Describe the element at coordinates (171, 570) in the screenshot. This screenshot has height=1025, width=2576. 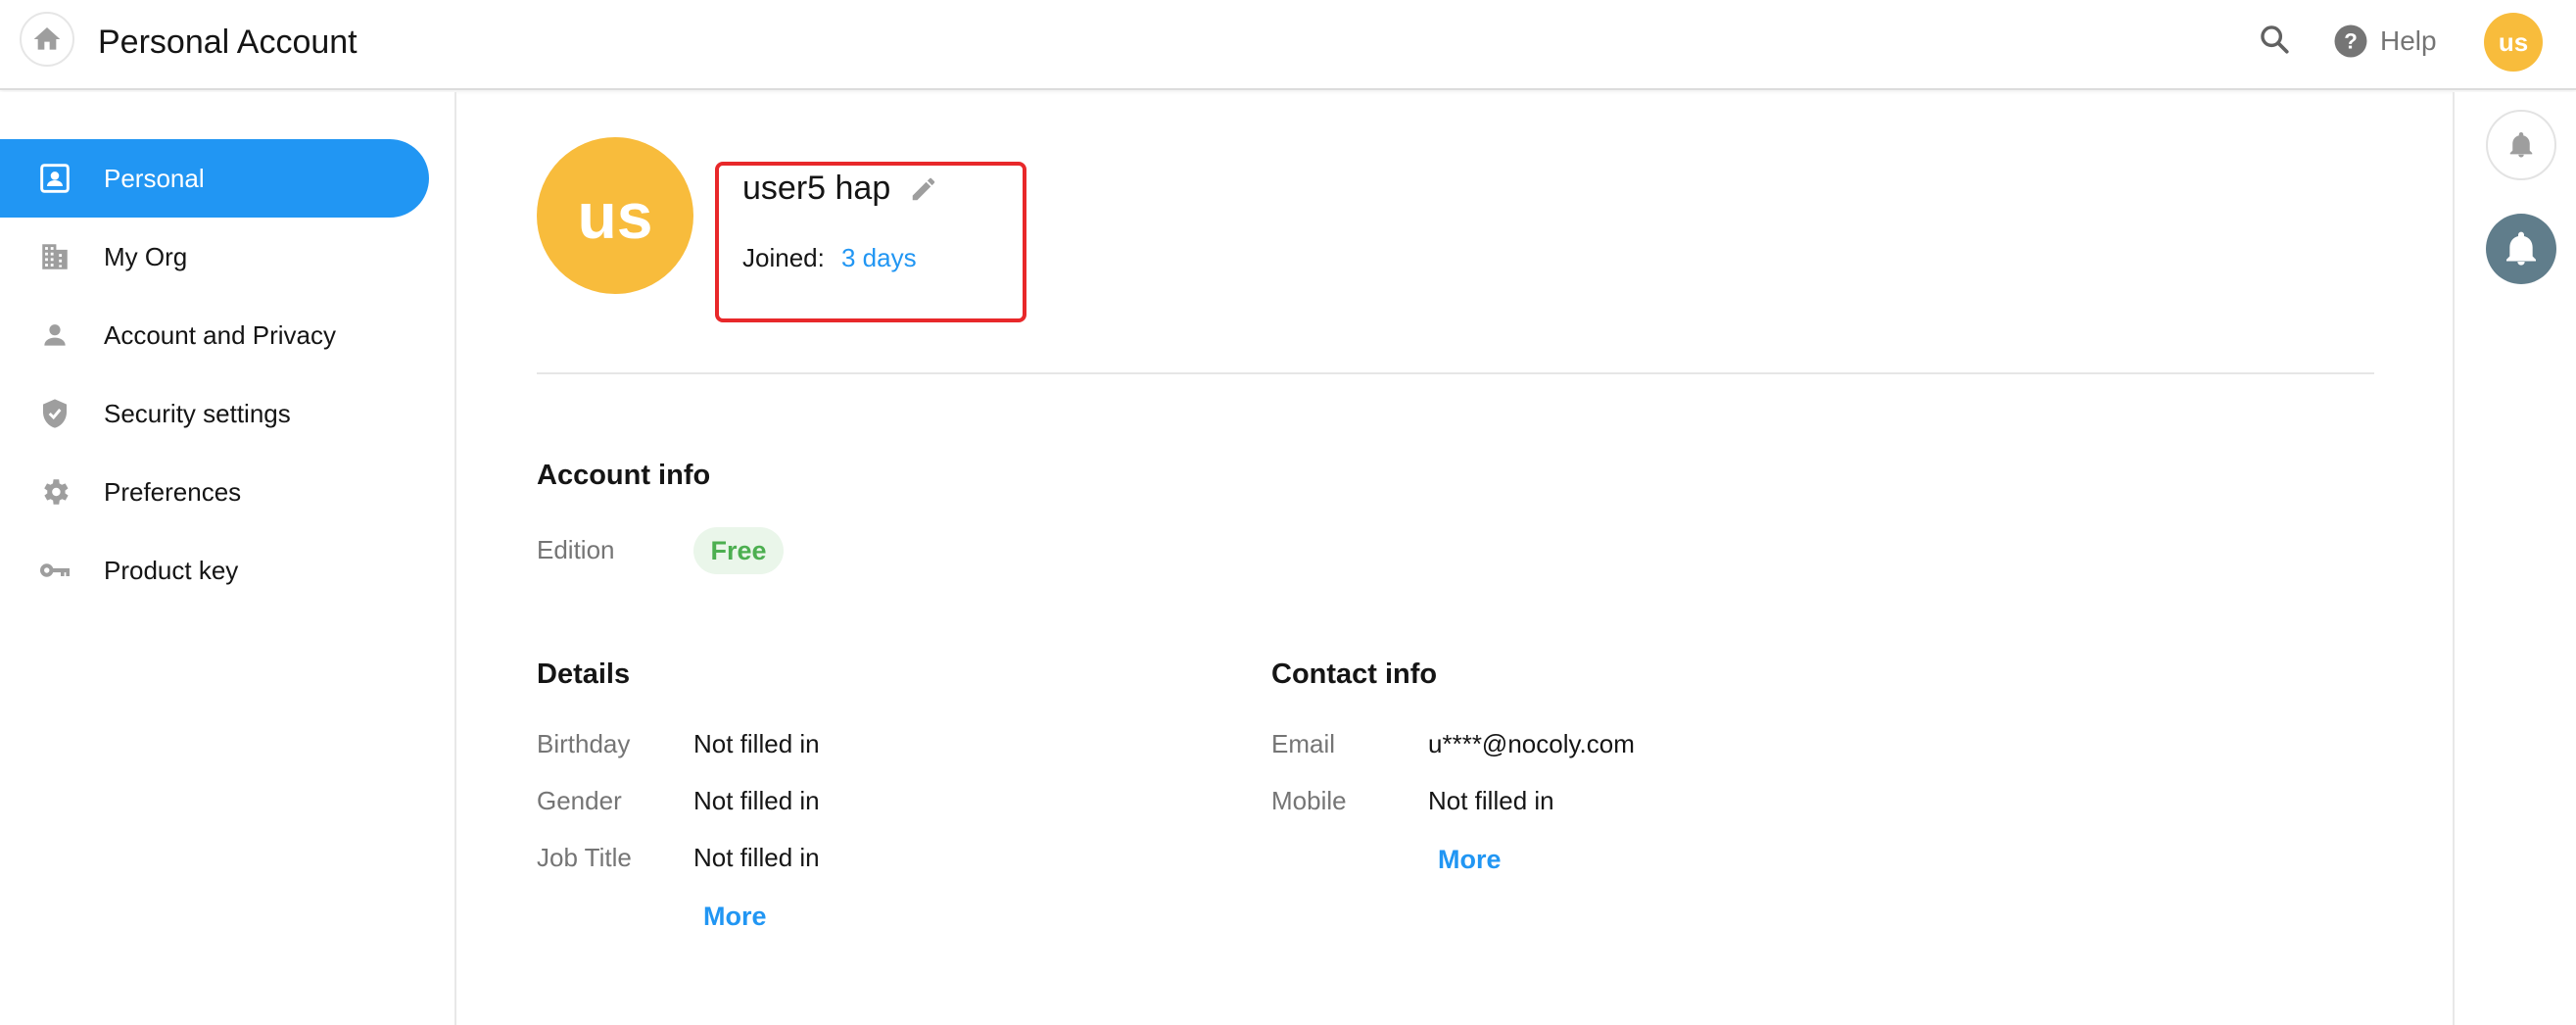
I see `sidebar-item-label: Product key` at that location.